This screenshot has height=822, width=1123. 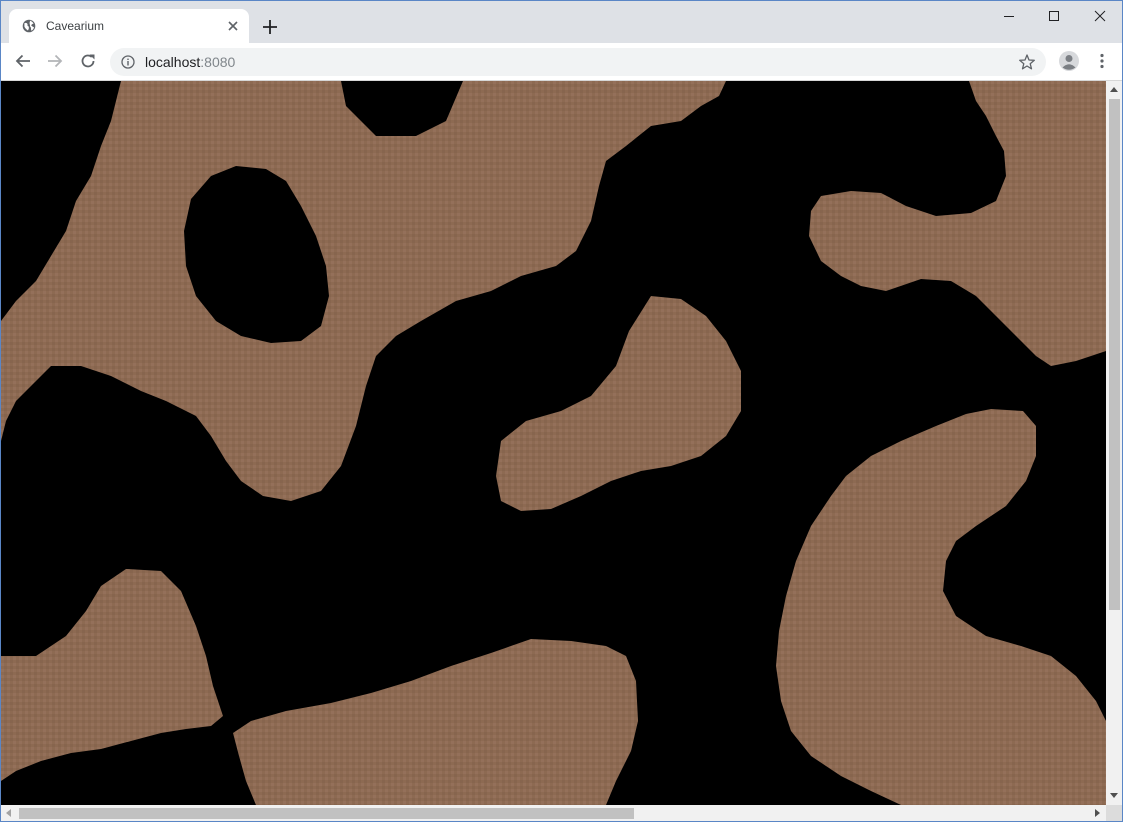 I want to click on arrow-left-icon, so click(x=23, y=61).